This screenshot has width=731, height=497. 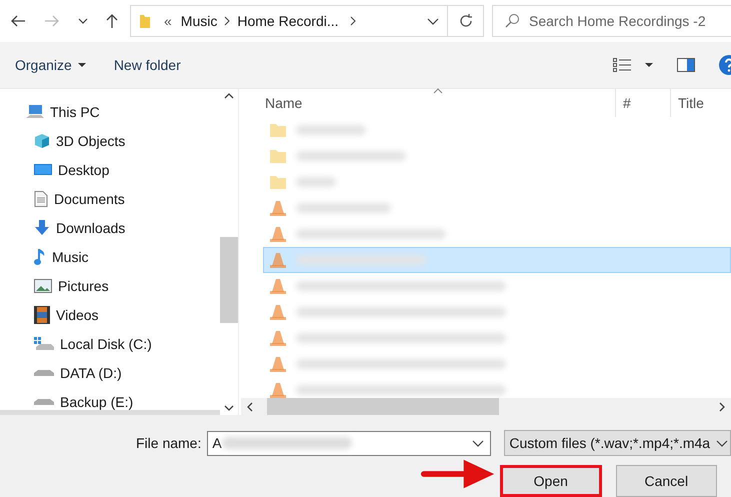 What do you see at coordinates (497, 260) in the screenshot?
I see `file-row` at bounding box center [497, 260].